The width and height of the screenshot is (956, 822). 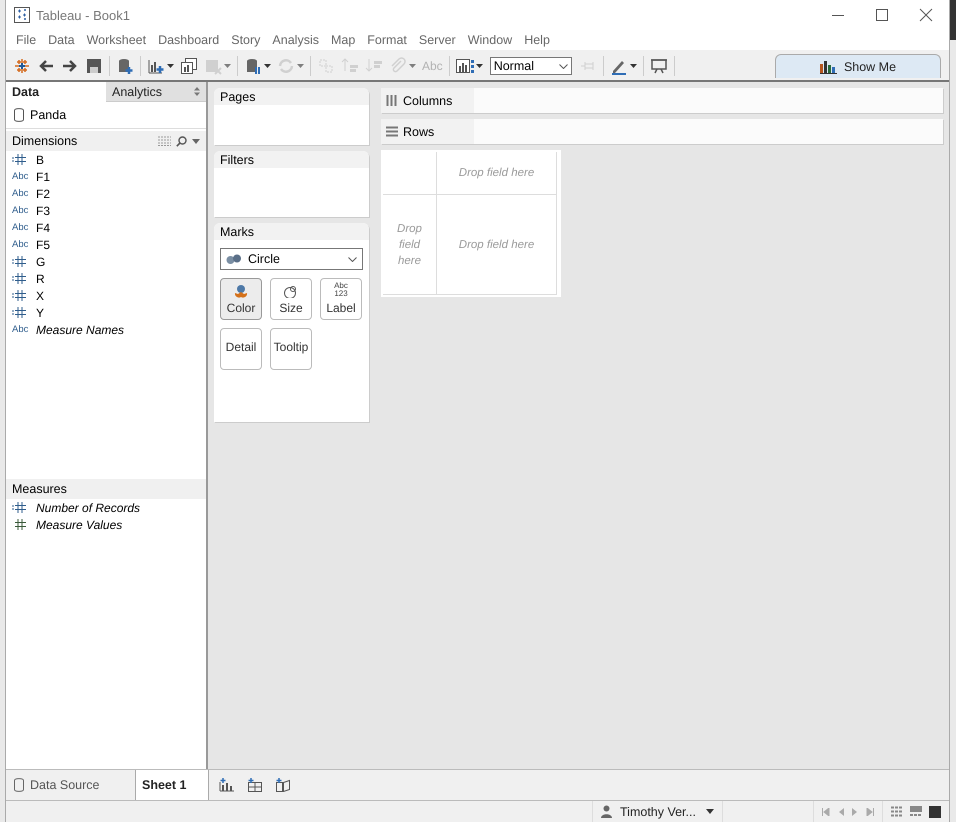 What do you see at coordinates (291, 259) in the screenshot?
I see `mark-type-dropdown: Circle` at bounding box center [291, 259].